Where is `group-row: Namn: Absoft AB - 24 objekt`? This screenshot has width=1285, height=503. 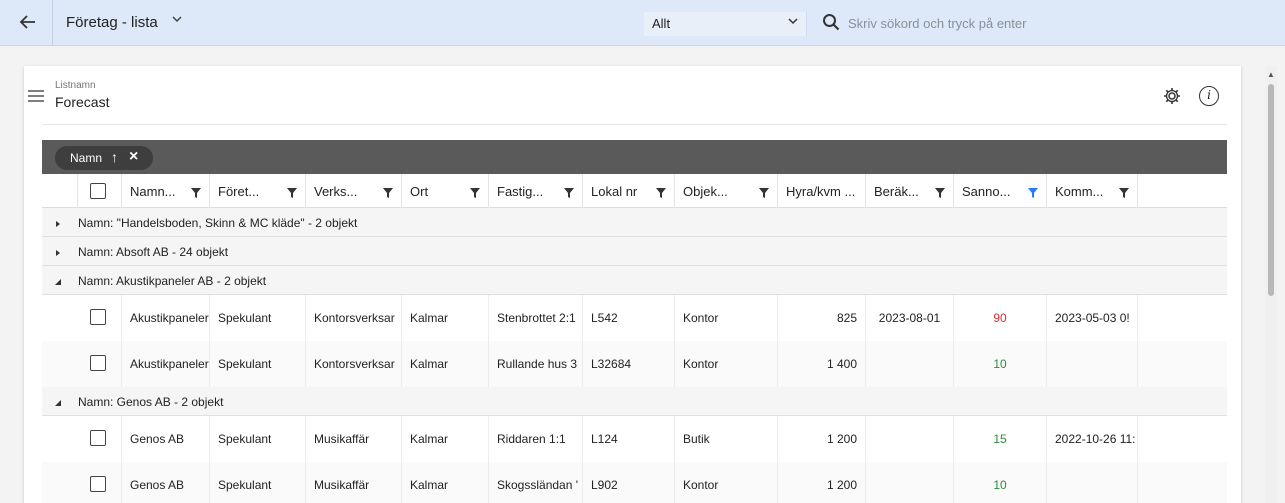
group-row: Namn: Absoft AB - 24 objekt is located at coordinates (634, 251).